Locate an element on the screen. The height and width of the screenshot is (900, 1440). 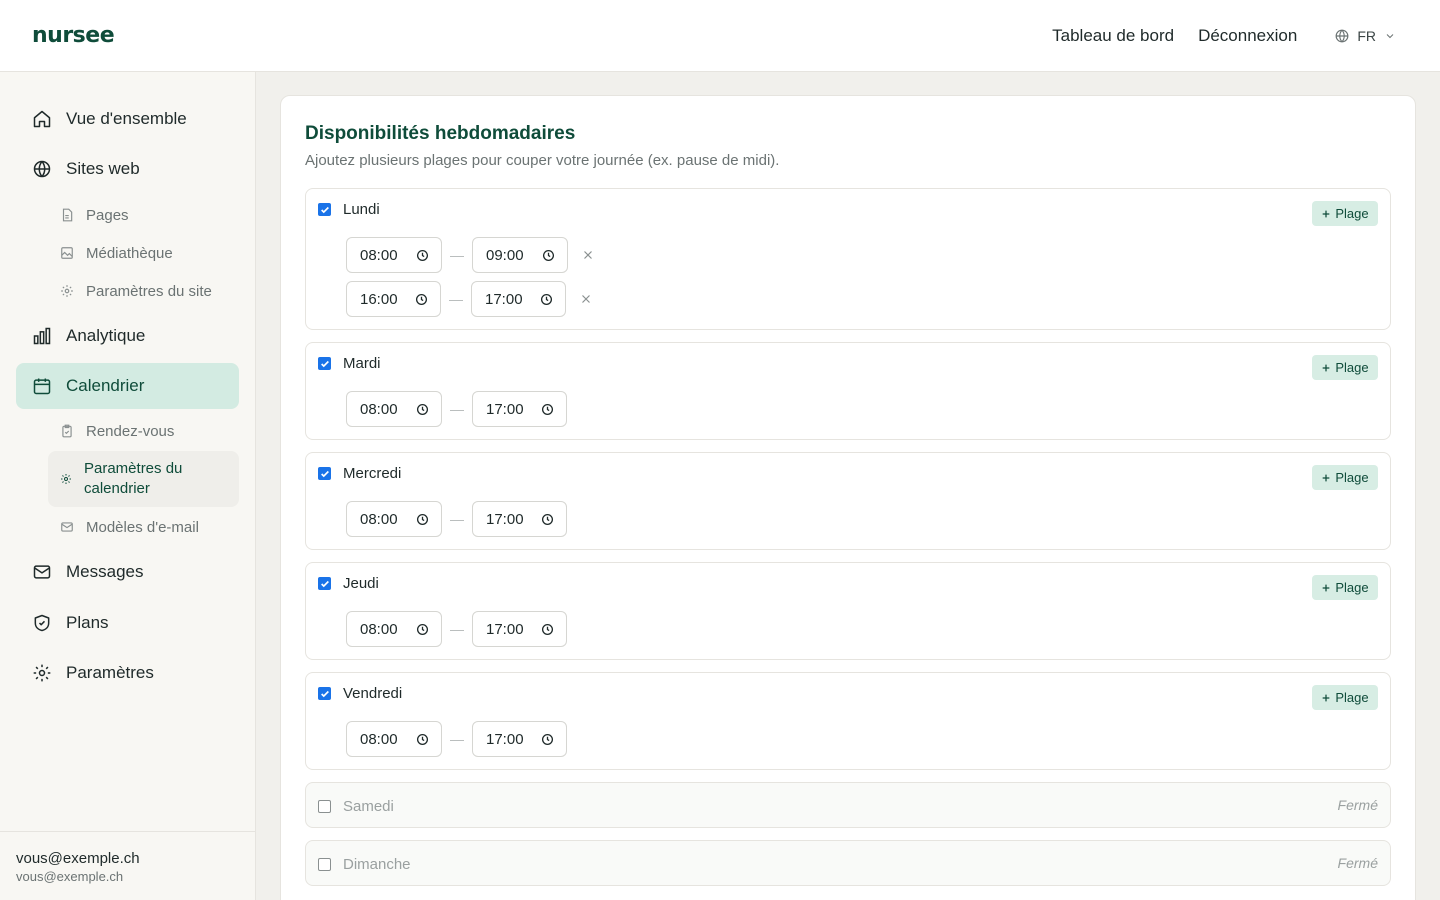
sidebar-item-plans: Plans is located at coordinates (127, 623).